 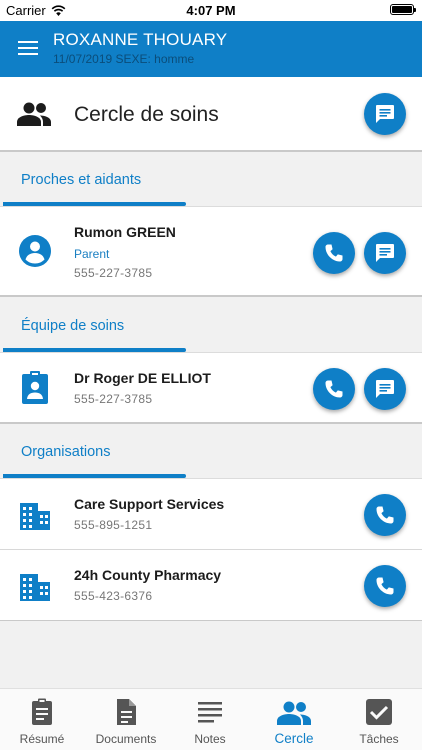 I want to click on contact-phone: 555-895-1251, so click(x=113, y=525).